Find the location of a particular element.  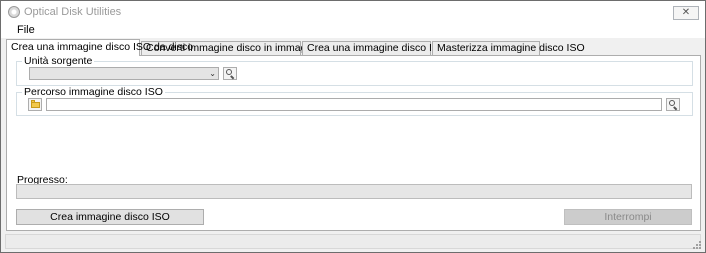

iso-path-input is located at coordinates (354, 104).